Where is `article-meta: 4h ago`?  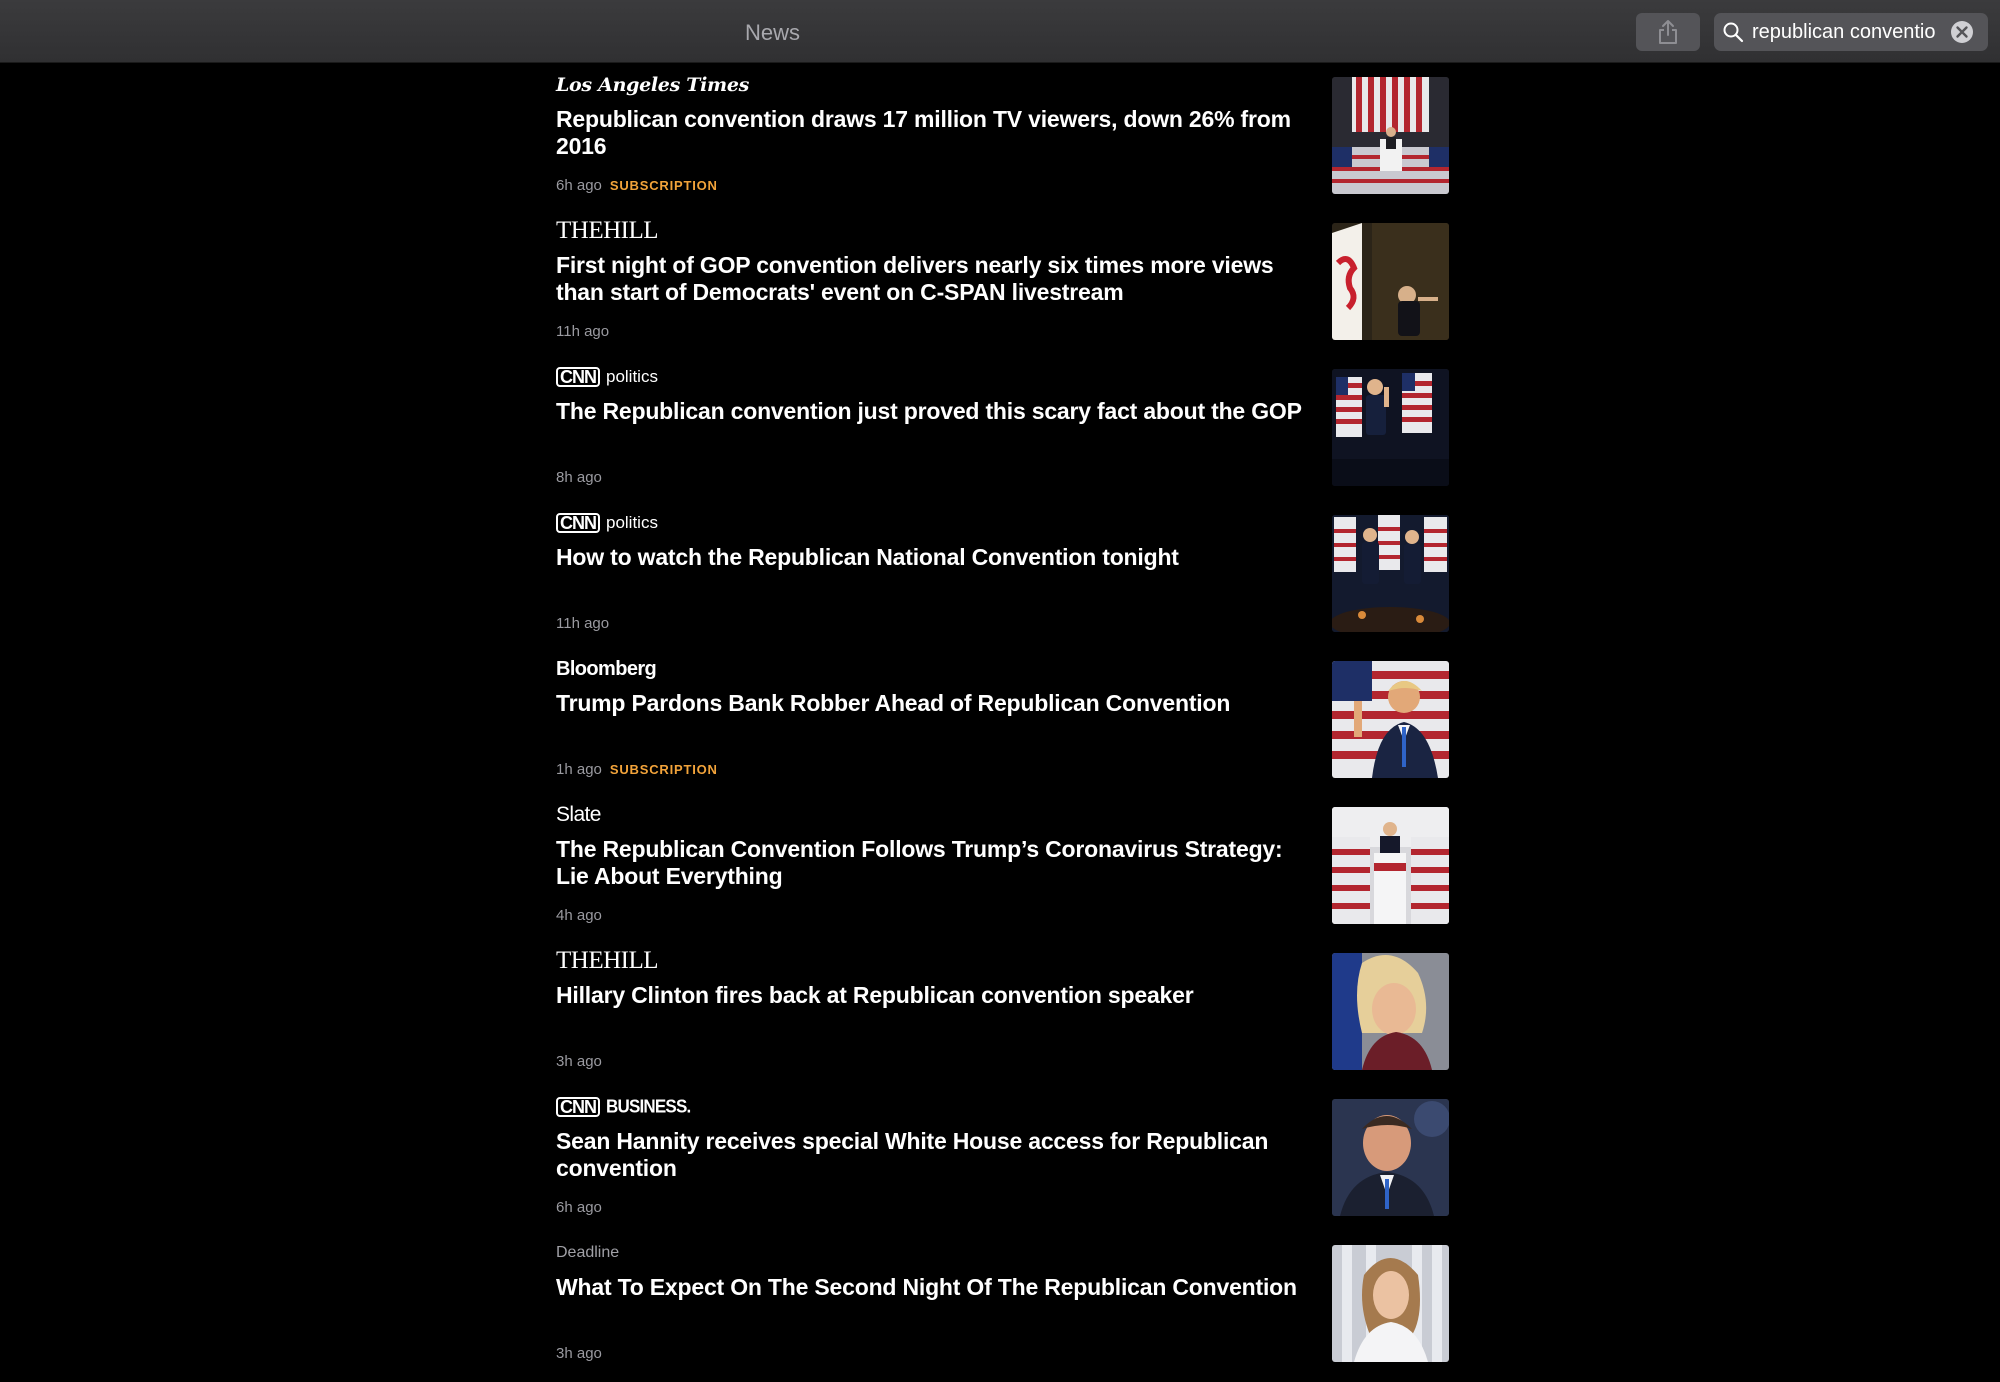 article-meta: 4h ago is located at coordinates (579, 915).